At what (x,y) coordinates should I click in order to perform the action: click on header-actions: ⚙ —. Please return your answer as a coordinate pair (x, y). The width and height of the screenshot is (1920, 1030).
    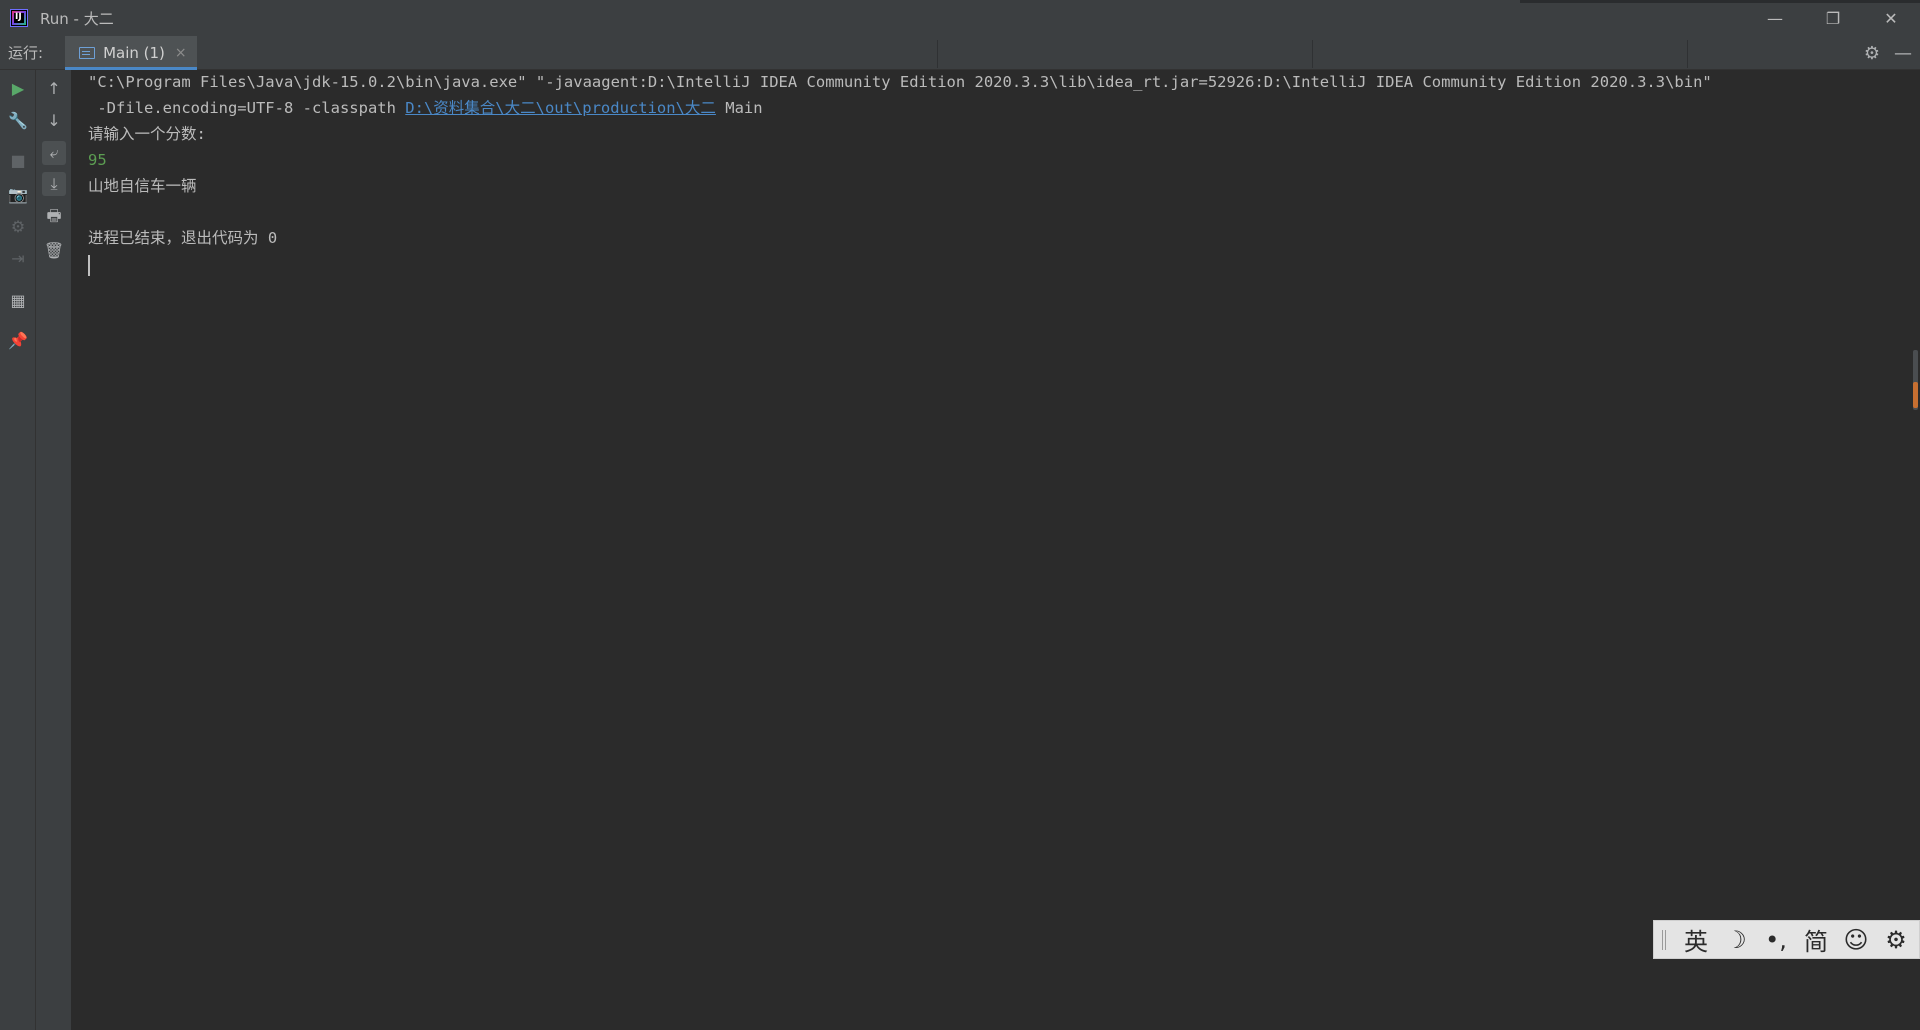
    Looking at the image, I should click on (1888, 53).